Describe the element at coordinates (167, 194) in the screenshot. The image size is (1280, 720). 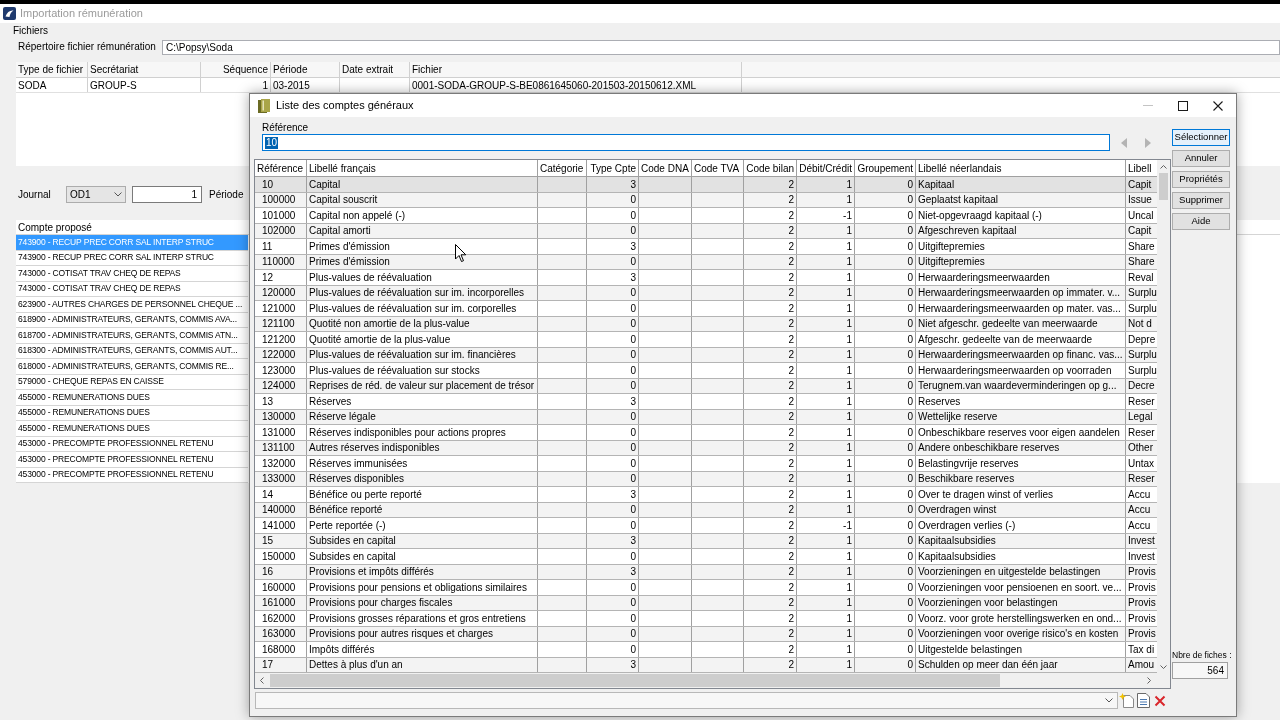
I see `journal-number-field: 1` at that location.